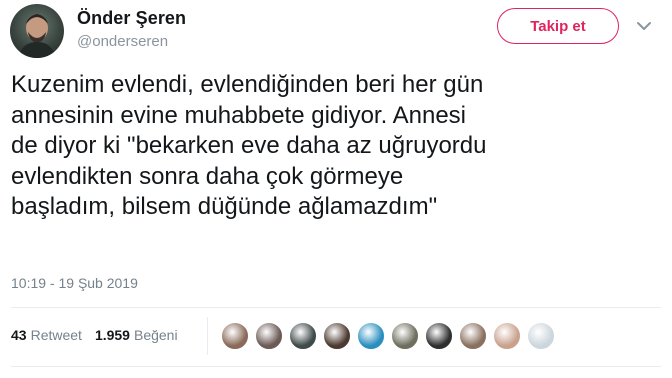 Image resolution: width=672 pixels, height=378 pixels. What do you see at coordinates (207, 176) in the screenshot?
I see `tweet-text-line: evlendikten sonra daha çok görmeye` at bounding box center [207, 176].